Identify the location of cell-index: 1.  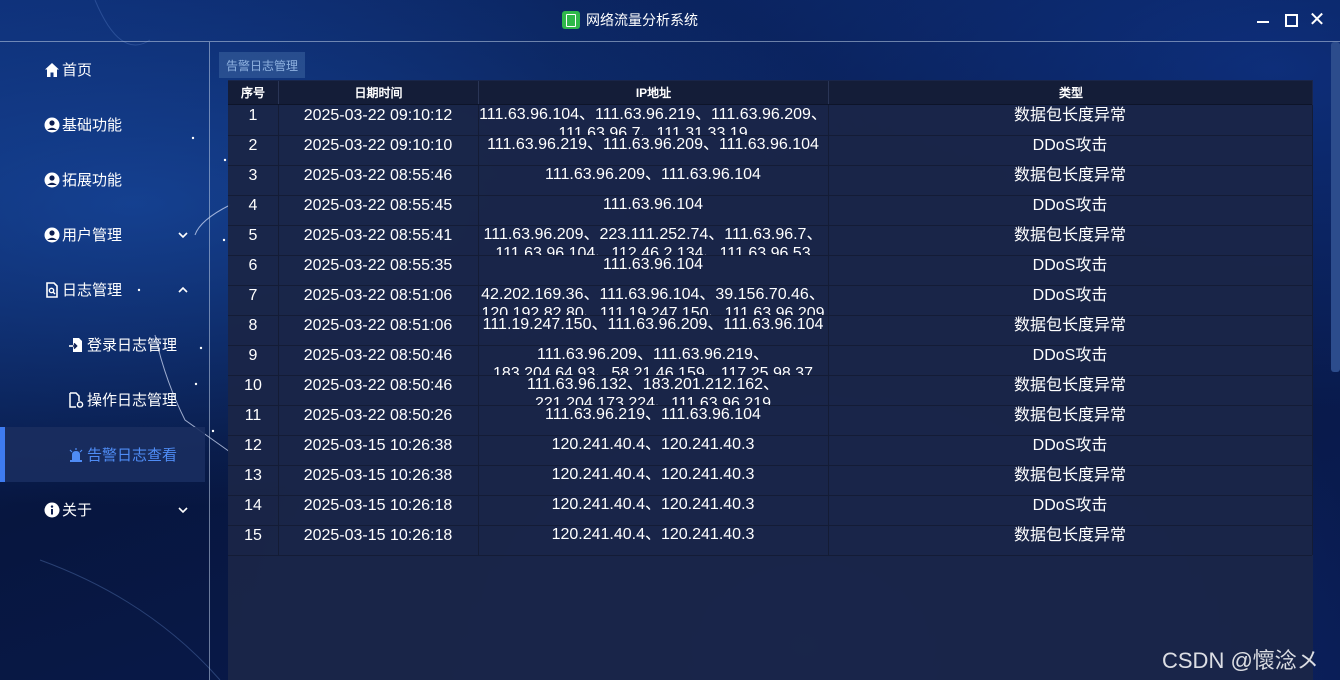
(253, 120).